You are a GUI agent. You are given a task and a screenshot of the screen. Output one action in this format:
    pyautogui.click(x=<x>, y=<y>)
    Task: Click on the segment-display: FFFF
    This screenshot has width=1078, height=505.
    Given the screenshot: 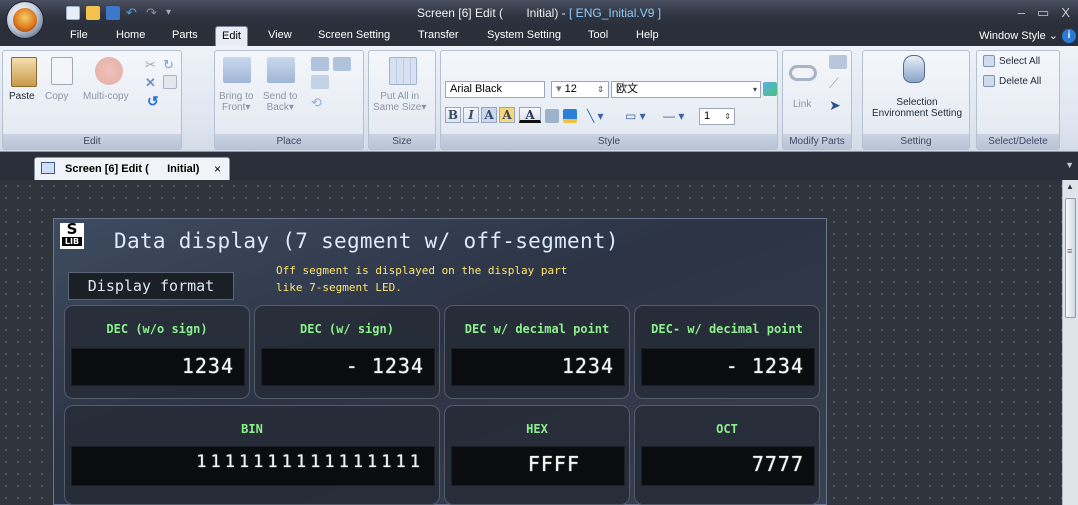 What is the action you would take?
    pyautogui.click(x=538, y=466)
    